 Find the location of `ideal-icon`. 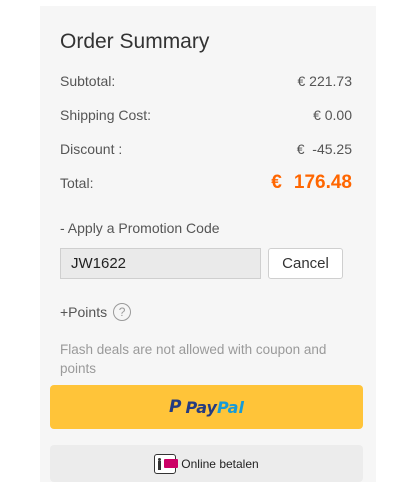

ideal-icon is located at coordinates (166, 463).